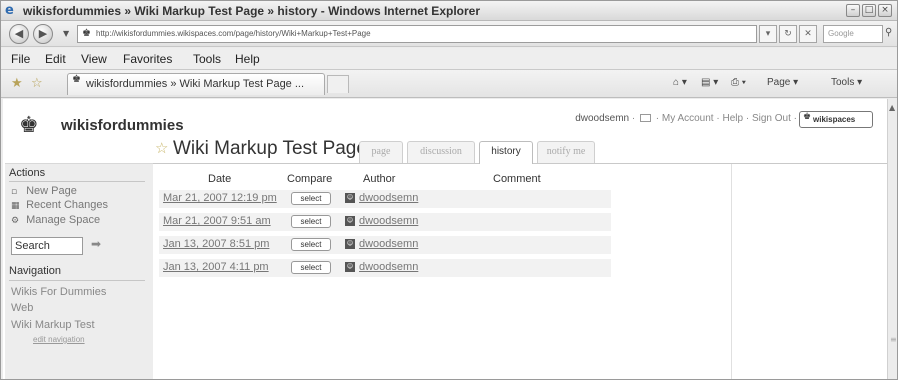 The height and width of the screenshot is (380, 898). Describe the element at coordinates (19, 34) in the screenshot. I see `back-button: ◀` at that location.